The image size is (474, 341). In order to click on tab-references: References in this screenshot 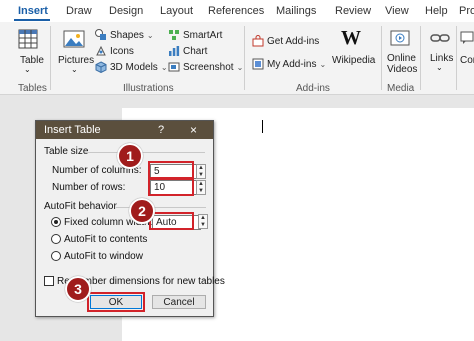, I will do `click(236, 11)`.